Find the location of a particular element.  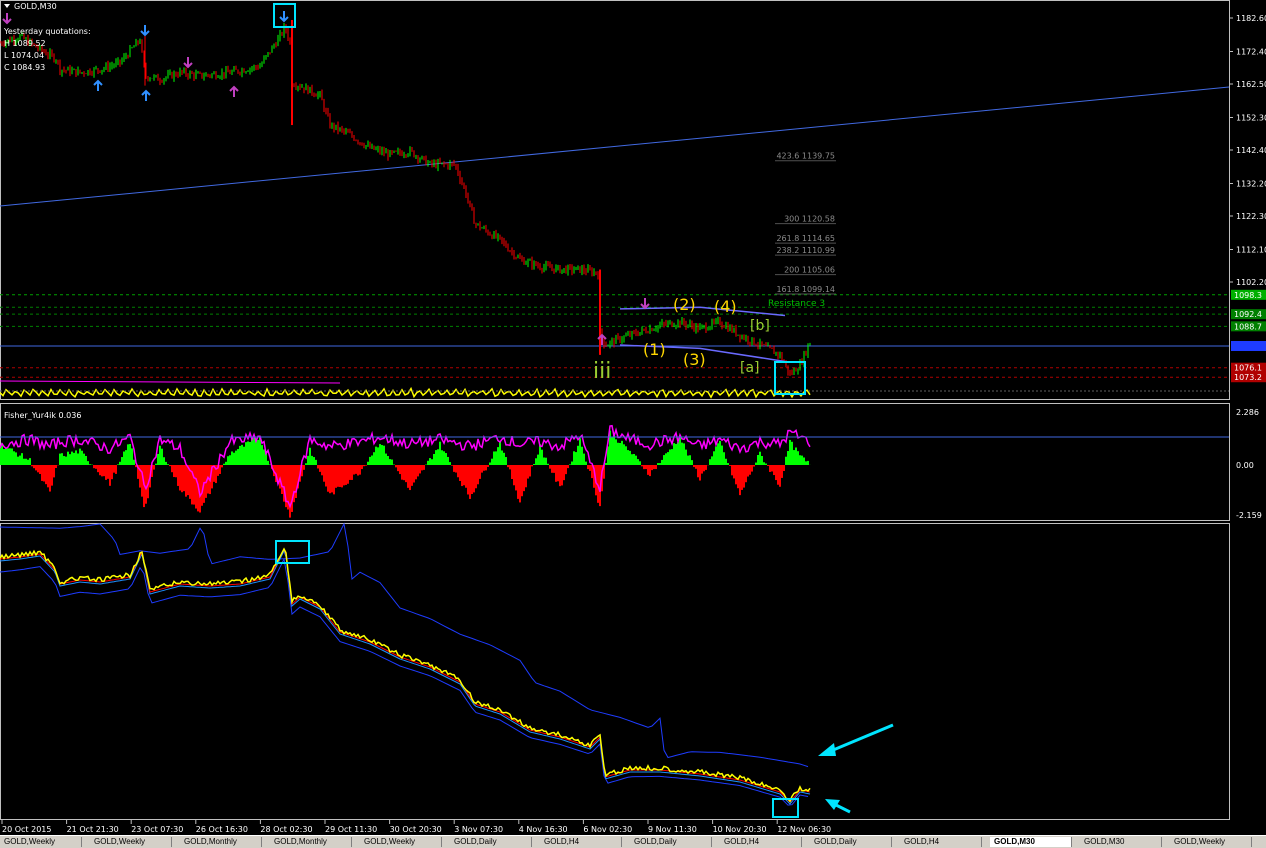

price-tag-label: 1076.1 is located at coordinates (1248, 368).